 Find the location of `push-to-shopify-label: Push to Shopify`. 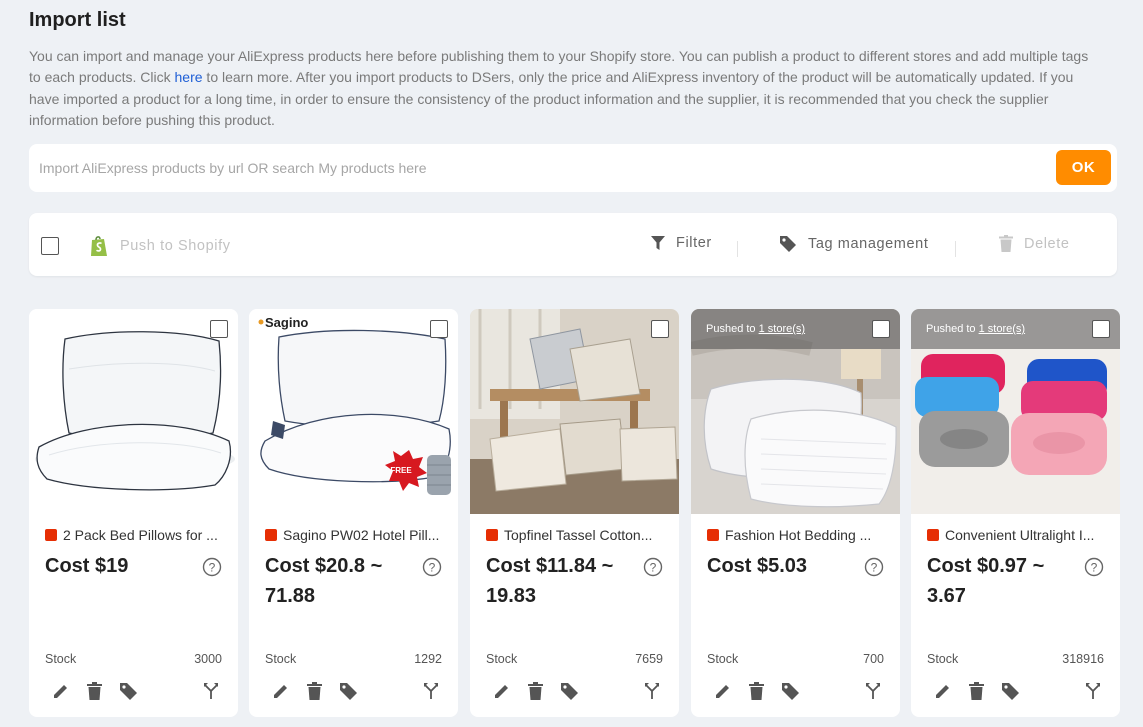

push-to-shopify-label: Push to Shopify is located at coordinates (175, 246).